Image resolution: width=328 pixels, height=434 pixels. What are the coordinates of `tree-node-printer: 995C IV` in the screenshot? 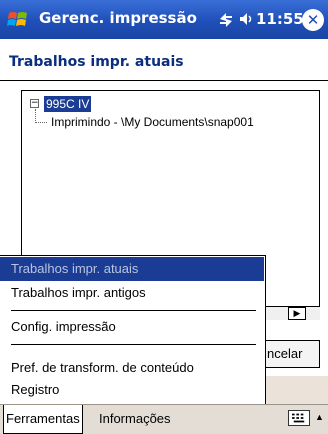 It's located at (68, 104).